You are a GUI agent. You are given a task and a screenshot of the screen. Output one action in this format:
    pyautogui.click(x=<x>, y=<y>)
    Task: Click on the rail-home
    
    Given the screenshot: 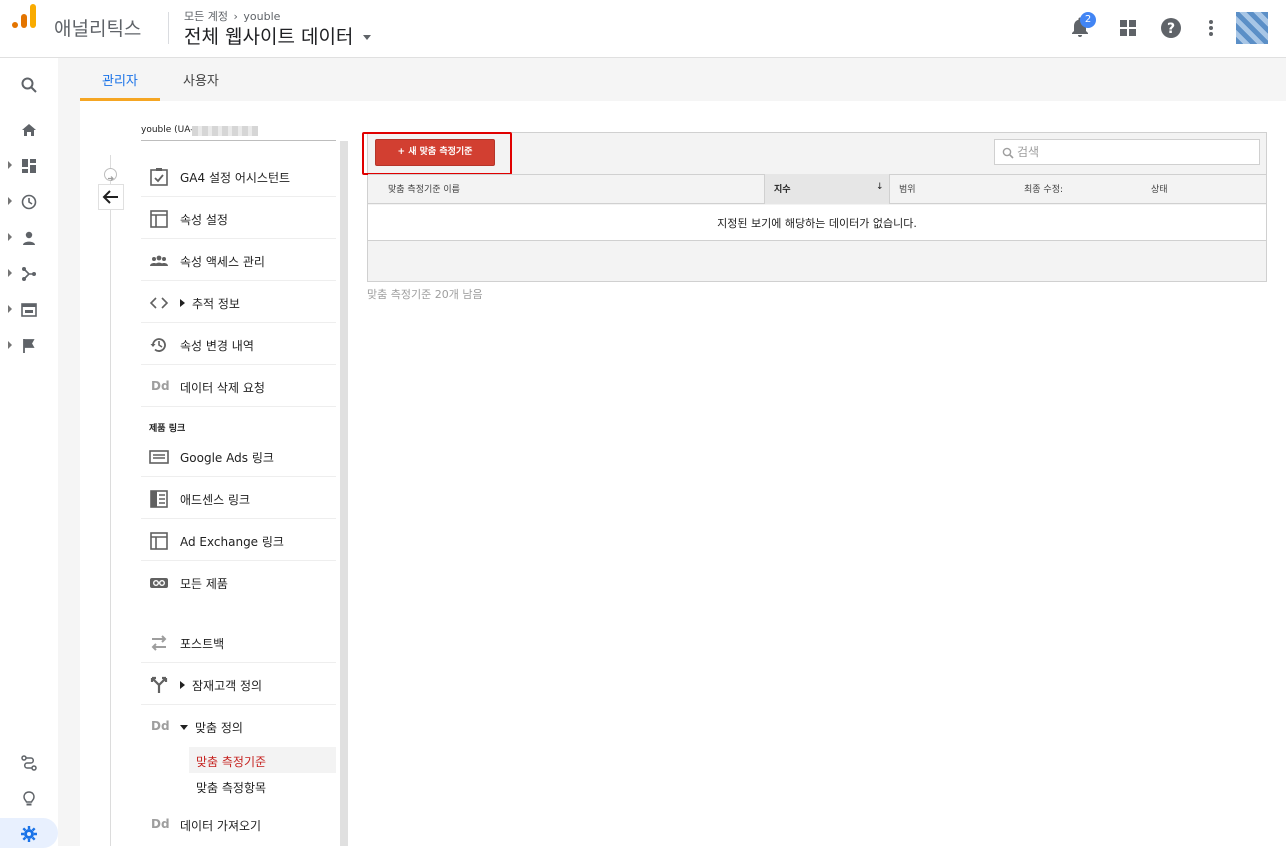 What is the action you would take?
    pyautogui.click(x=29, y=130)
    